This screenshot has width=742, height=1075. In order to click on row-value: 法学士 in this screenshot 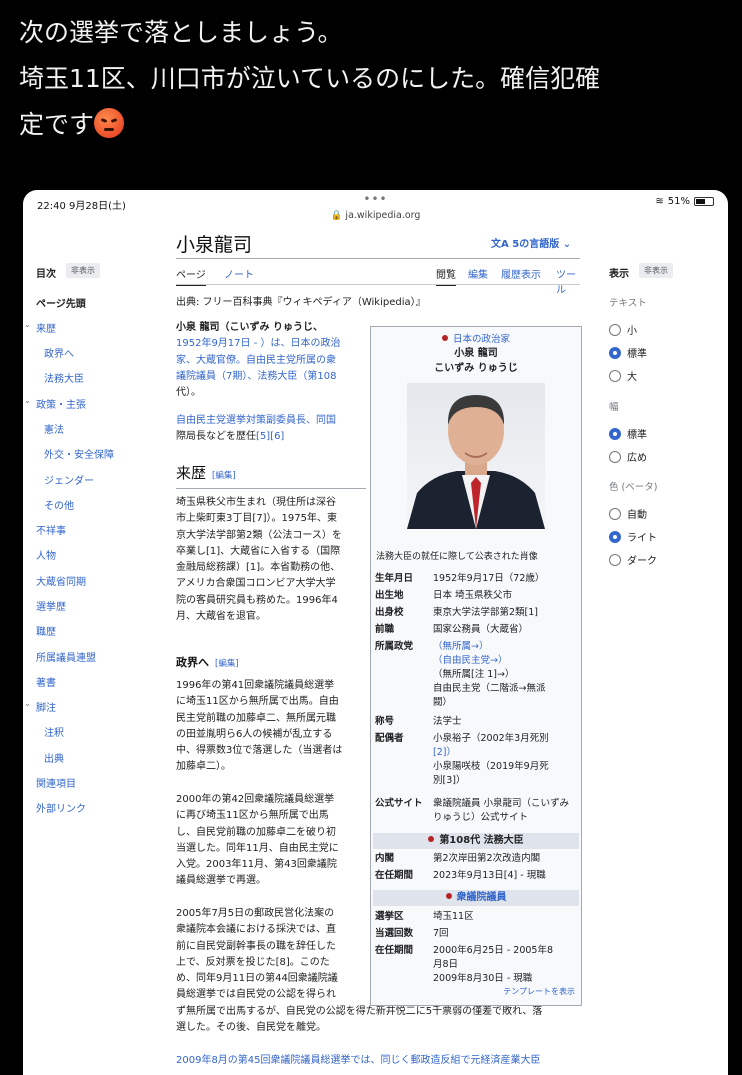, I will do `click(447, 721)`.